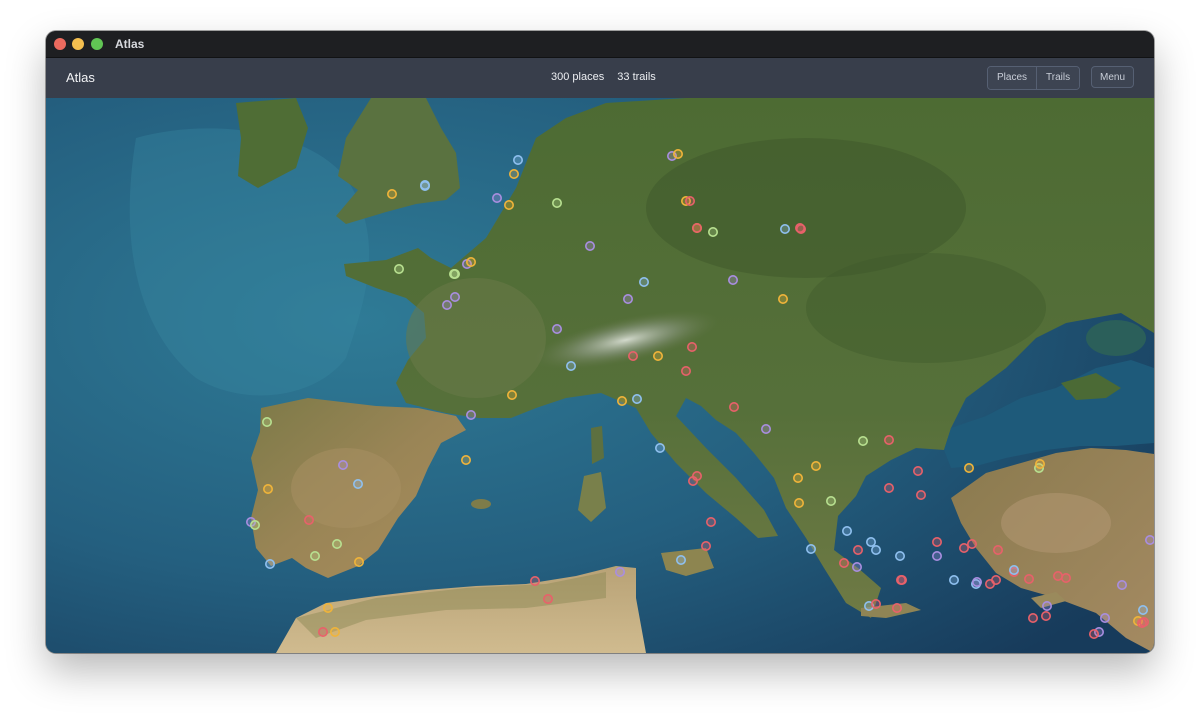 The width and height of the screenshot is (1200, 714). Describe the element at coordinates (1058, 78) in the screenshot. I see `trails-tab-button: Trails` at that location.